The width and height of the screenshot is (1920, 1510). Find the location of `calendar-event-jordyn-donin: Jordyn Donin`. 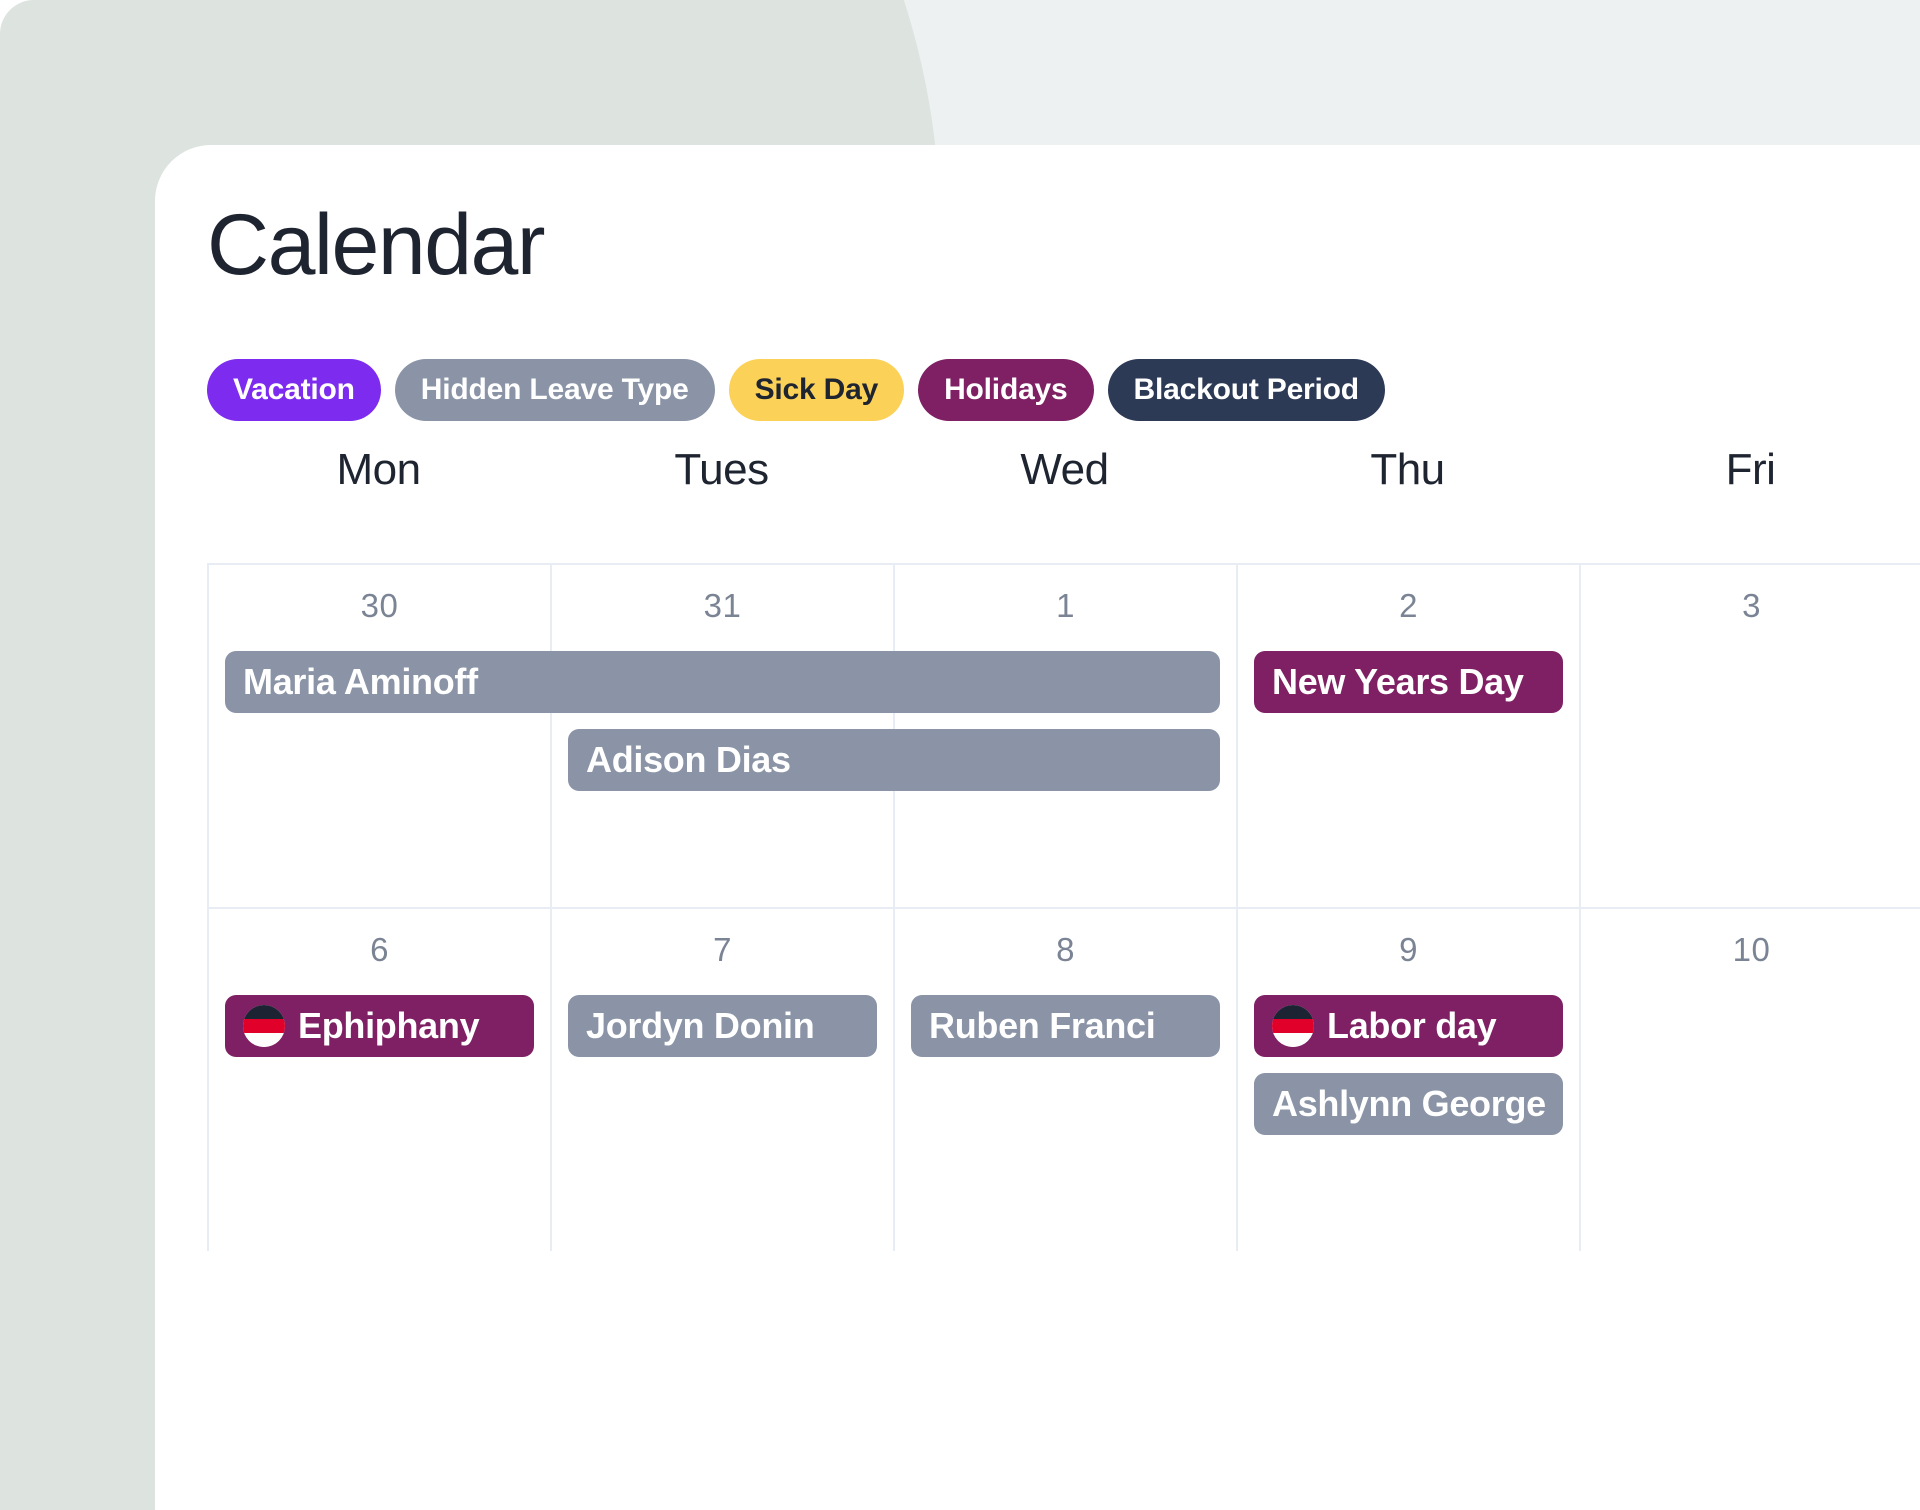

calendar-event-jordyn-donin: Jordyn Donin is located at coordinates (722, 1026).